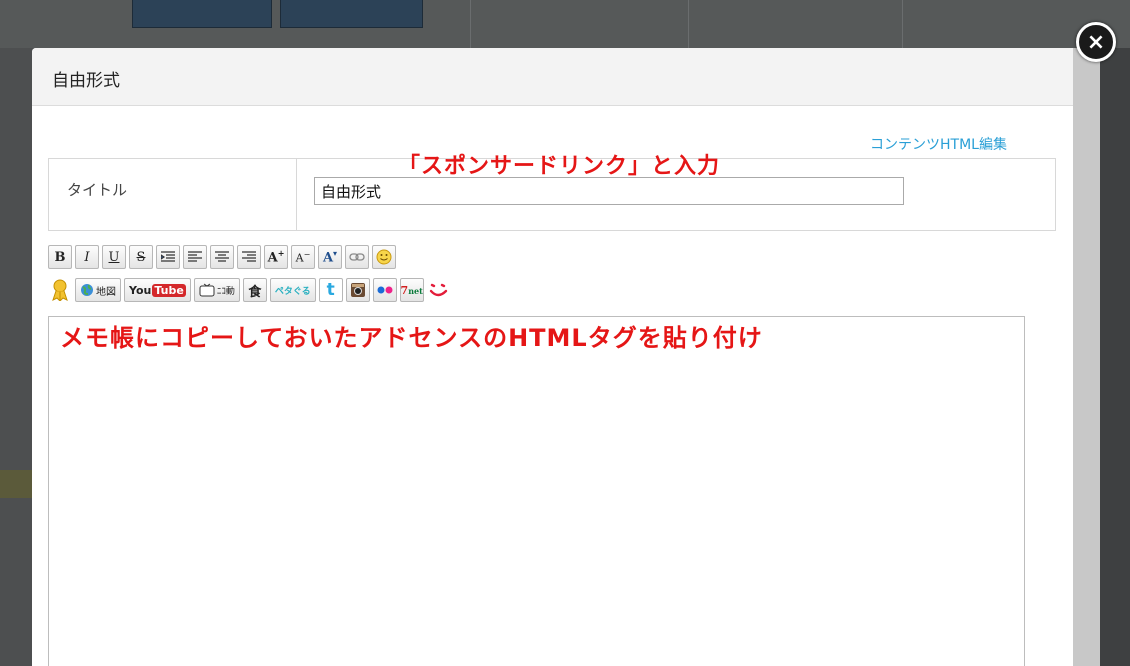  Describe the element at coordinates (207, 290) in the screenshot. I see `tv-icon` at that location.